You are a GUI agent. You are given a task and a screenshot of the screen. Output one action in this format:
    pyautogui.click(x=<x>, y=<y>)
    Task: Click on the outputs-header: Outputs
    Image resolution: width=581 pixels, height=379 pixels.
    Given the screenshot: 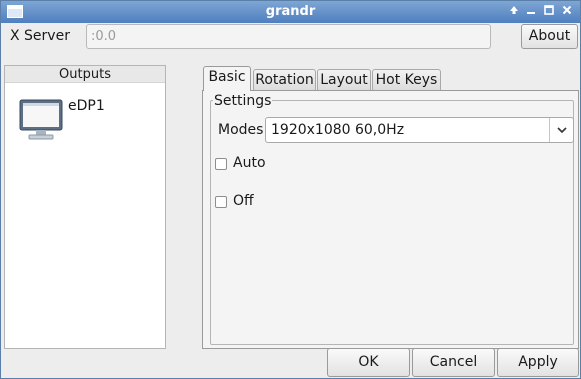 What is the action you would take?
    pyautogui.click(x=85, y=74)
    